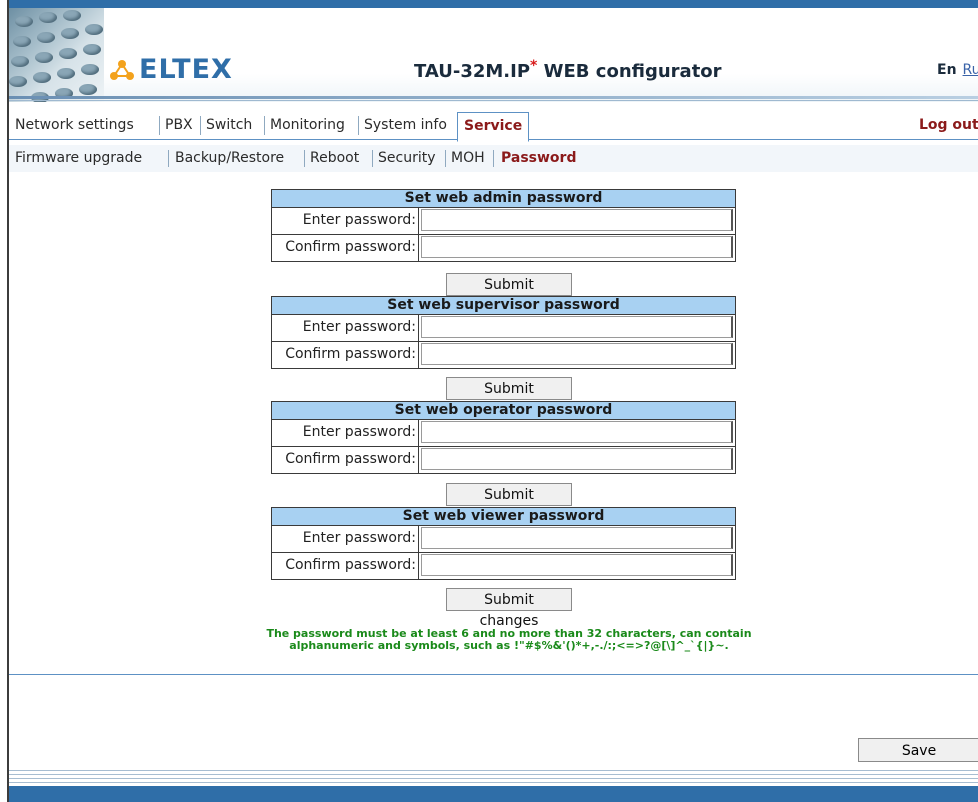  I want to click on eltex-logo: ELTEX, so click(171, 69).